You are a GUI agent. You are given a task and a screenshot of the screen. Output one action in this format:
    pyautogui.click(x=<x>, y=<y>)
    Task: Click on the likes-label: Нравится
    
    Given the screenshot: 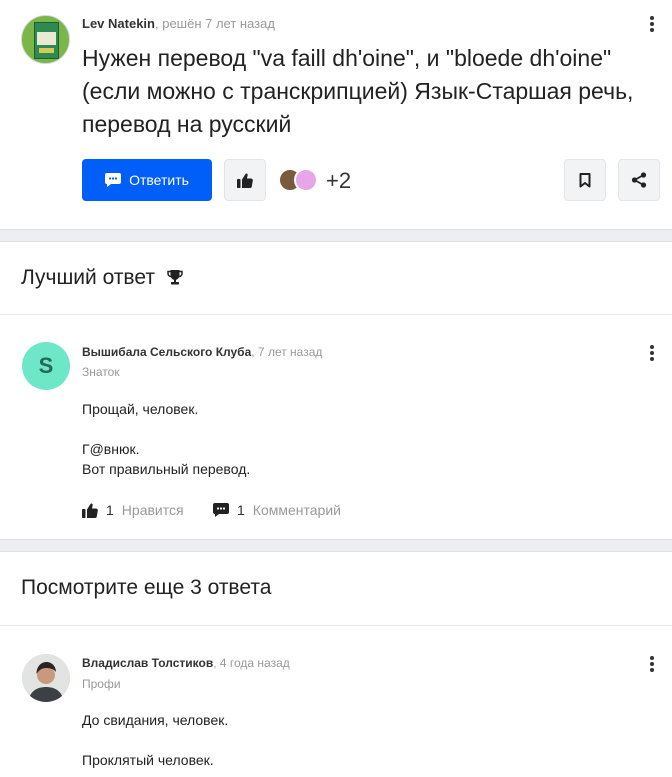 What is the action you would take?
    pyautogui.click(x=152, y=510)
    